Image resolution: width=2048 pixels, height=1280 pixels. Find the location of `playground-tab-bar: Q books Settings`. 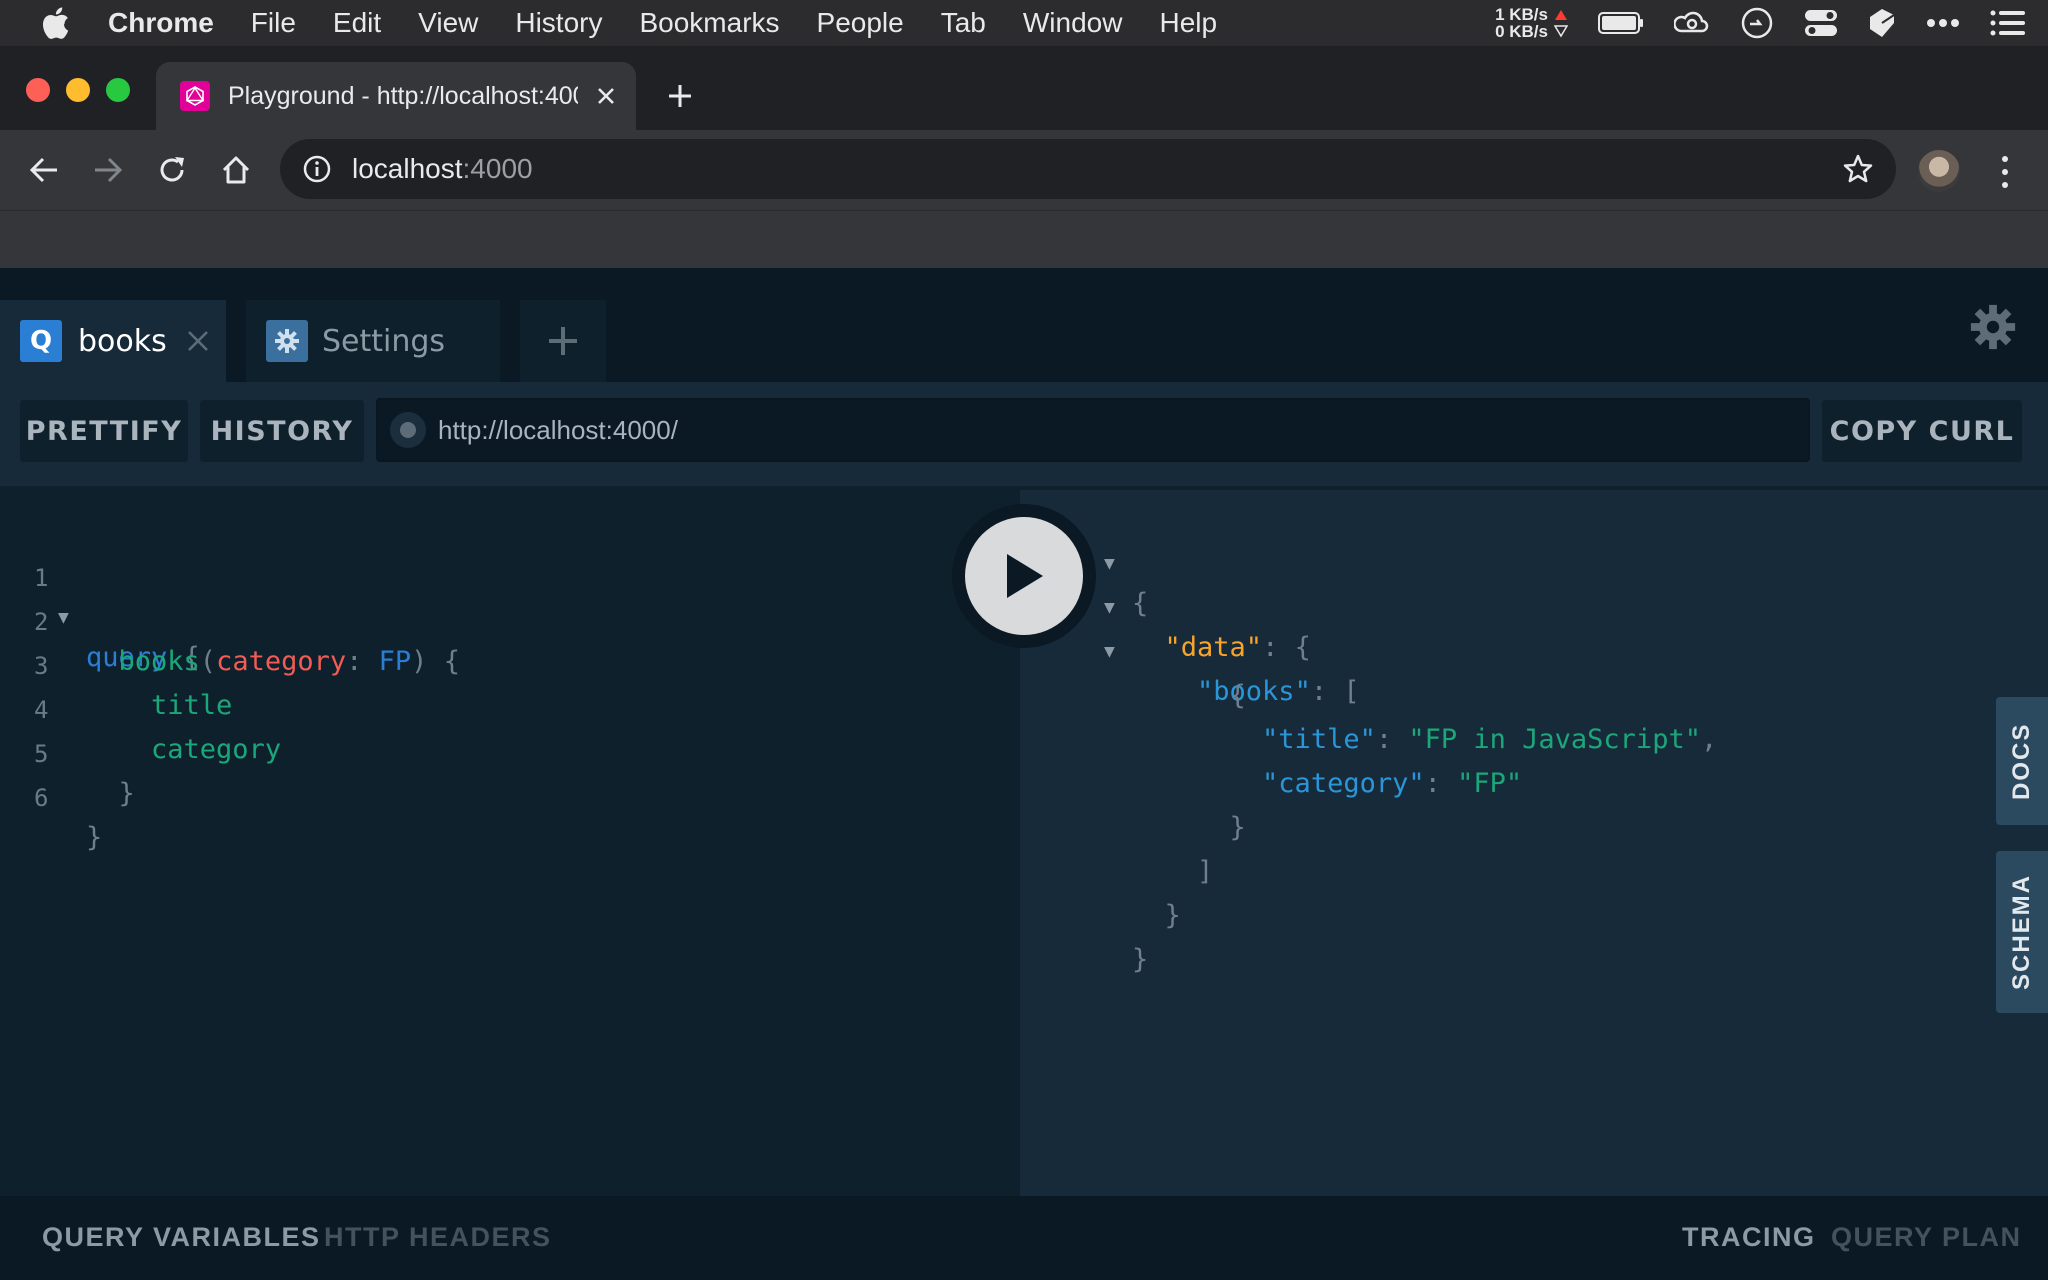

playground-tab-bar: Q books Settings is located at coordinates (1024, 325).